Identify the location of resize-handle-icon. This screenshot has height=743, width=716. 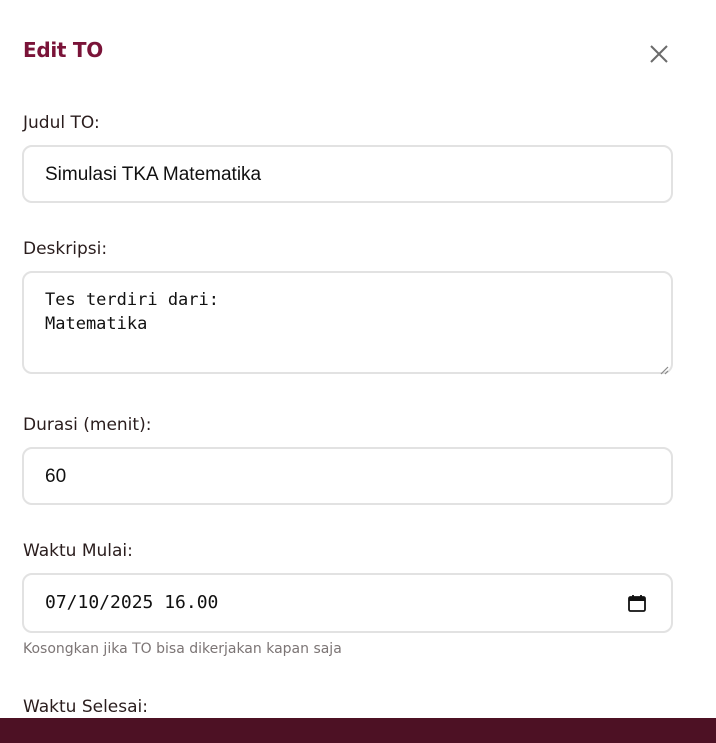
(664, 367).